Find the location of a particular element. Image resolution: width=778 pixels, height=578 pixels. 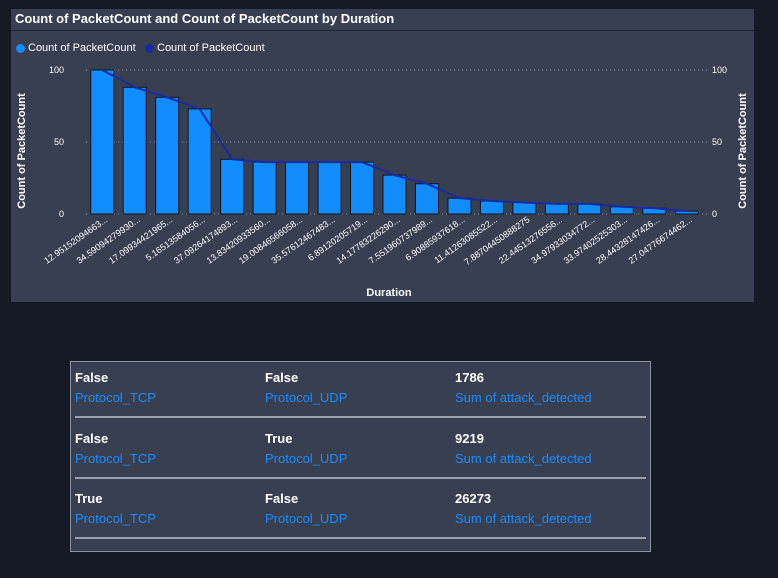

x-axis-label: Duration is located at coordinates (389, 293).